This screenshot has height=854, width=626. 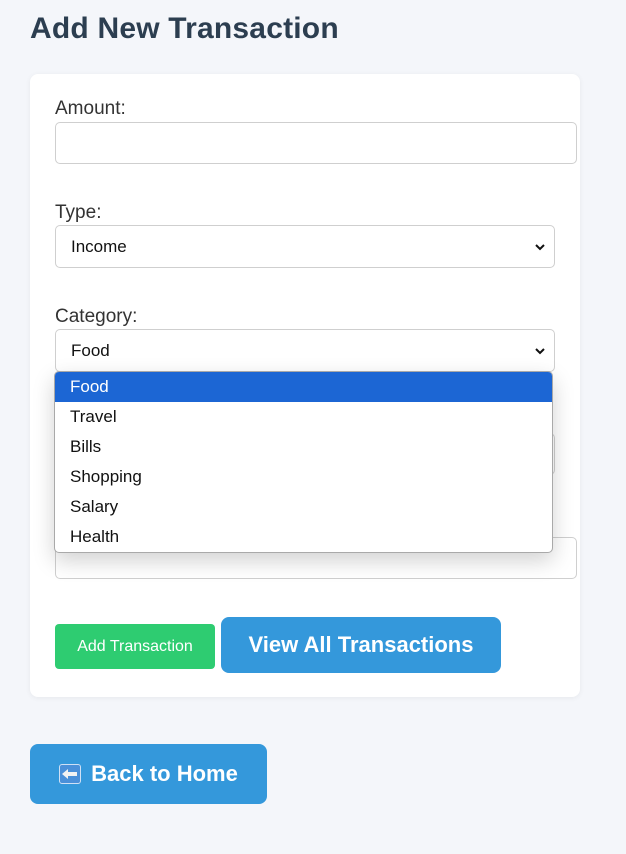 I want to click on type-label: Type:, so click(x=78, y=212).